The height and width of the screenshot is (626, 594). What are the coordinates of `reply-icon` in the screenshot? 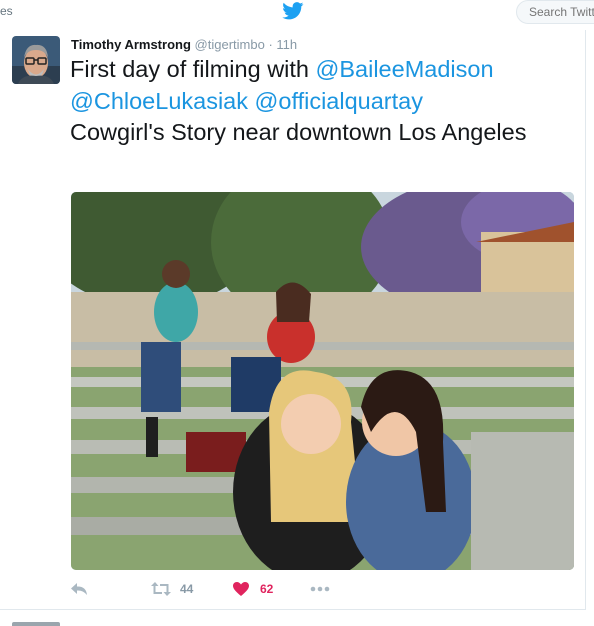 It's located at (79, 589).